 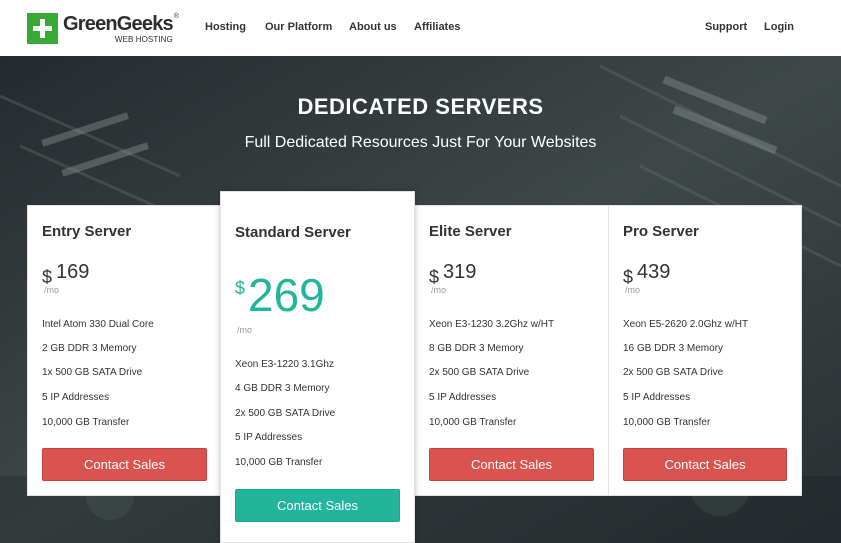 What do you see at coordinates (176, 16) in the screenshot?
I see `registered-mark: ®` at bounding box center [176, 16].